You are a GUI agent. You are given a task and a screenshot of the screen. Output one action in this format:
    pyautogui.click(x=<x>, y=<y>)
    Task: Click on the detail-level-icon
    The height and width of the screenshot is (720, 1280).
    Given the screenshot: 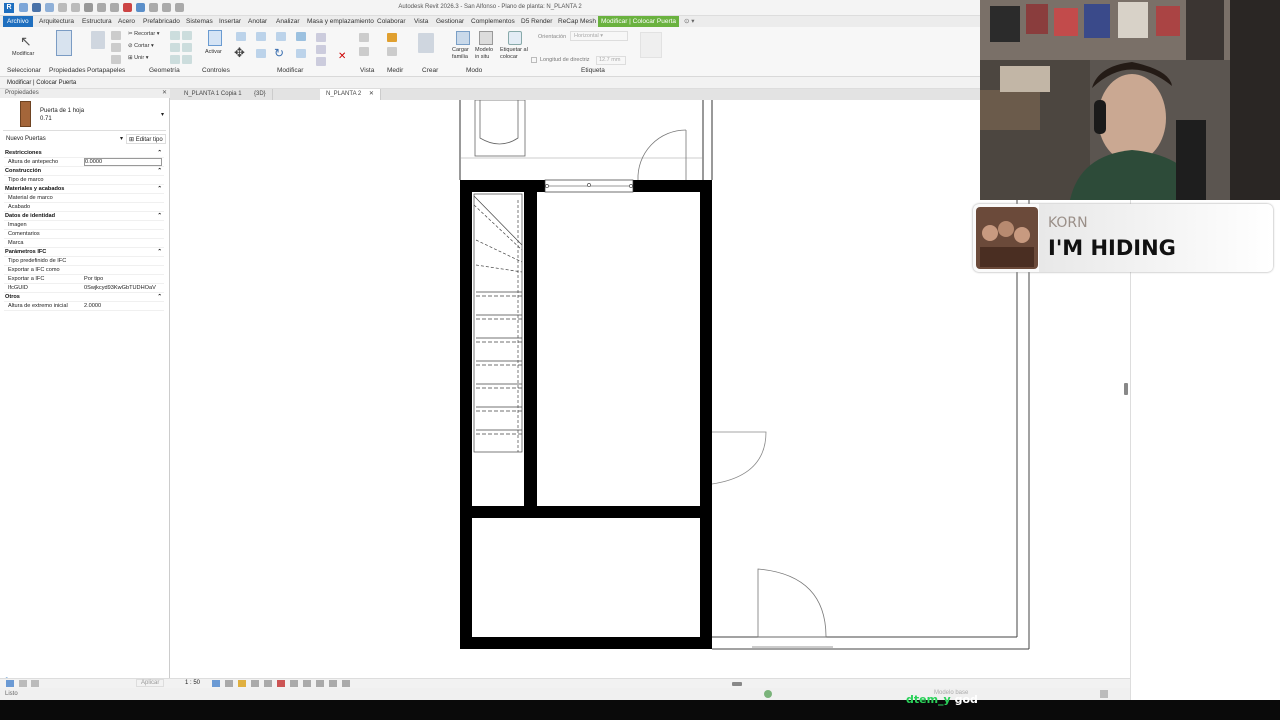 What is the action you would take?
    pyautogui.click(x=216, y=683)
    